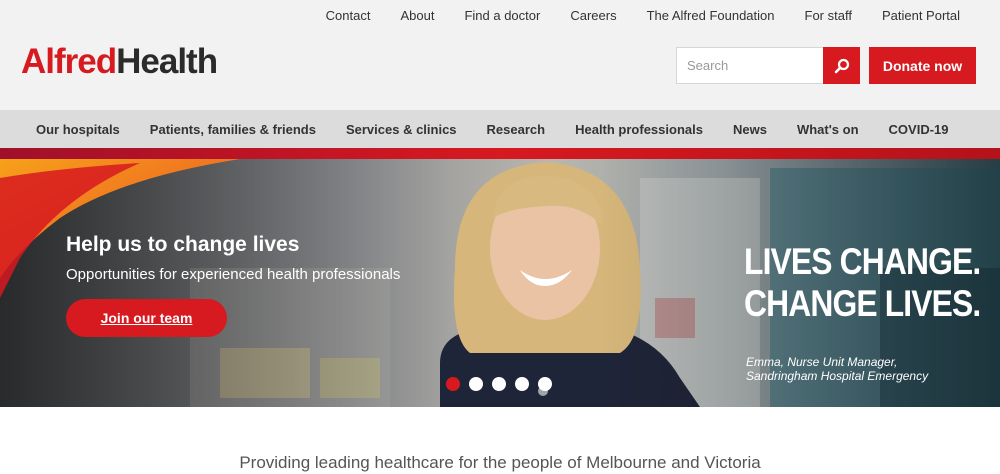 This screenshot has width=1000, height=474. What do you see at coordinates (417, 16) in the screenshot?
I see `utility-link-about: About` at bounding box center [417, 16].